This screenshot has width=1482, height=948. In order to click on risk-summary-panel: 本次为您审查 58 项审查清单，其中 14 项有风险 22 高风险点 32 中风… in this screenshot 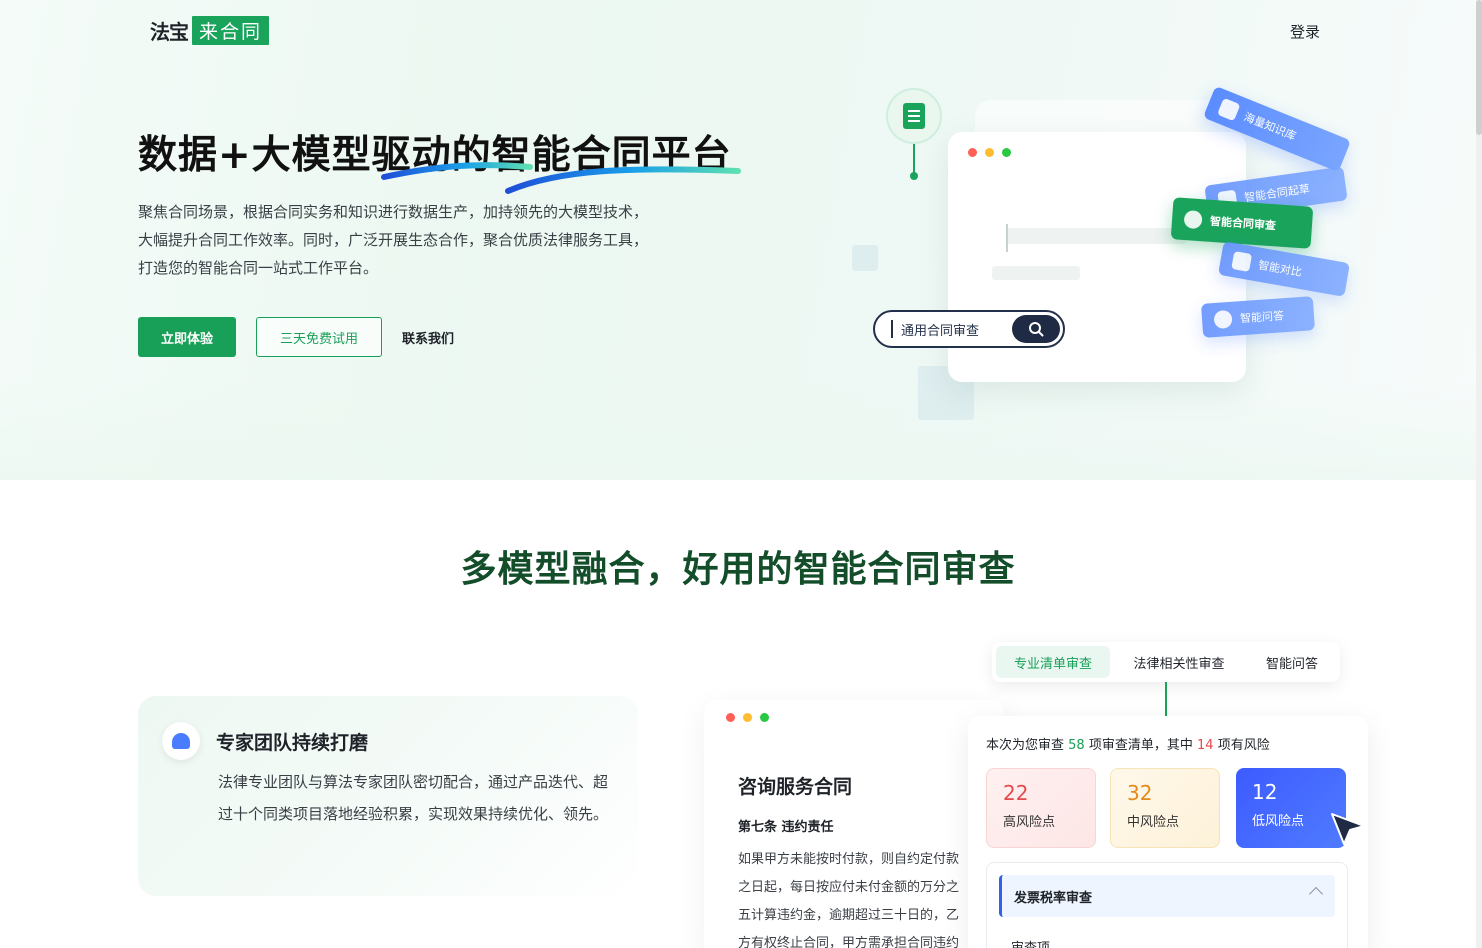, I will do `click(1168, 832)`.